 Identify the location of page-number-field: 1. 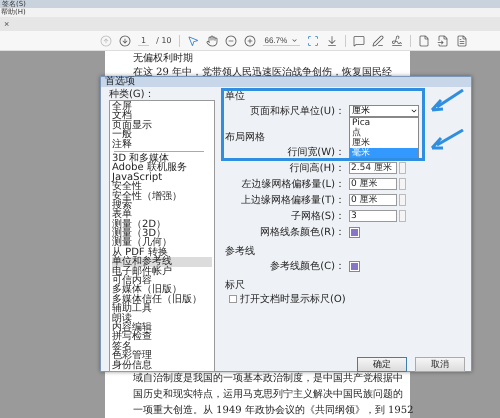
(144, 41).